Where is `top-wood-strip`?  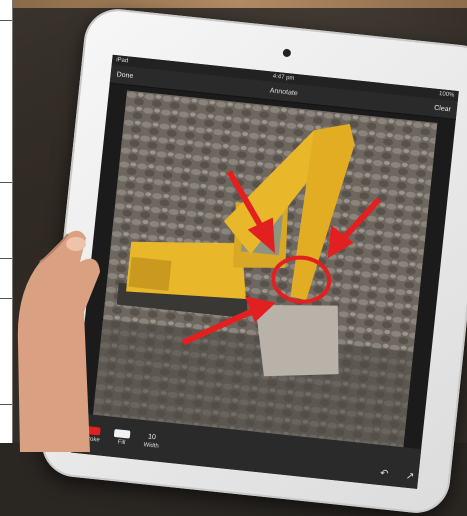
top-wood-strip is located at coordinates (239, 4).